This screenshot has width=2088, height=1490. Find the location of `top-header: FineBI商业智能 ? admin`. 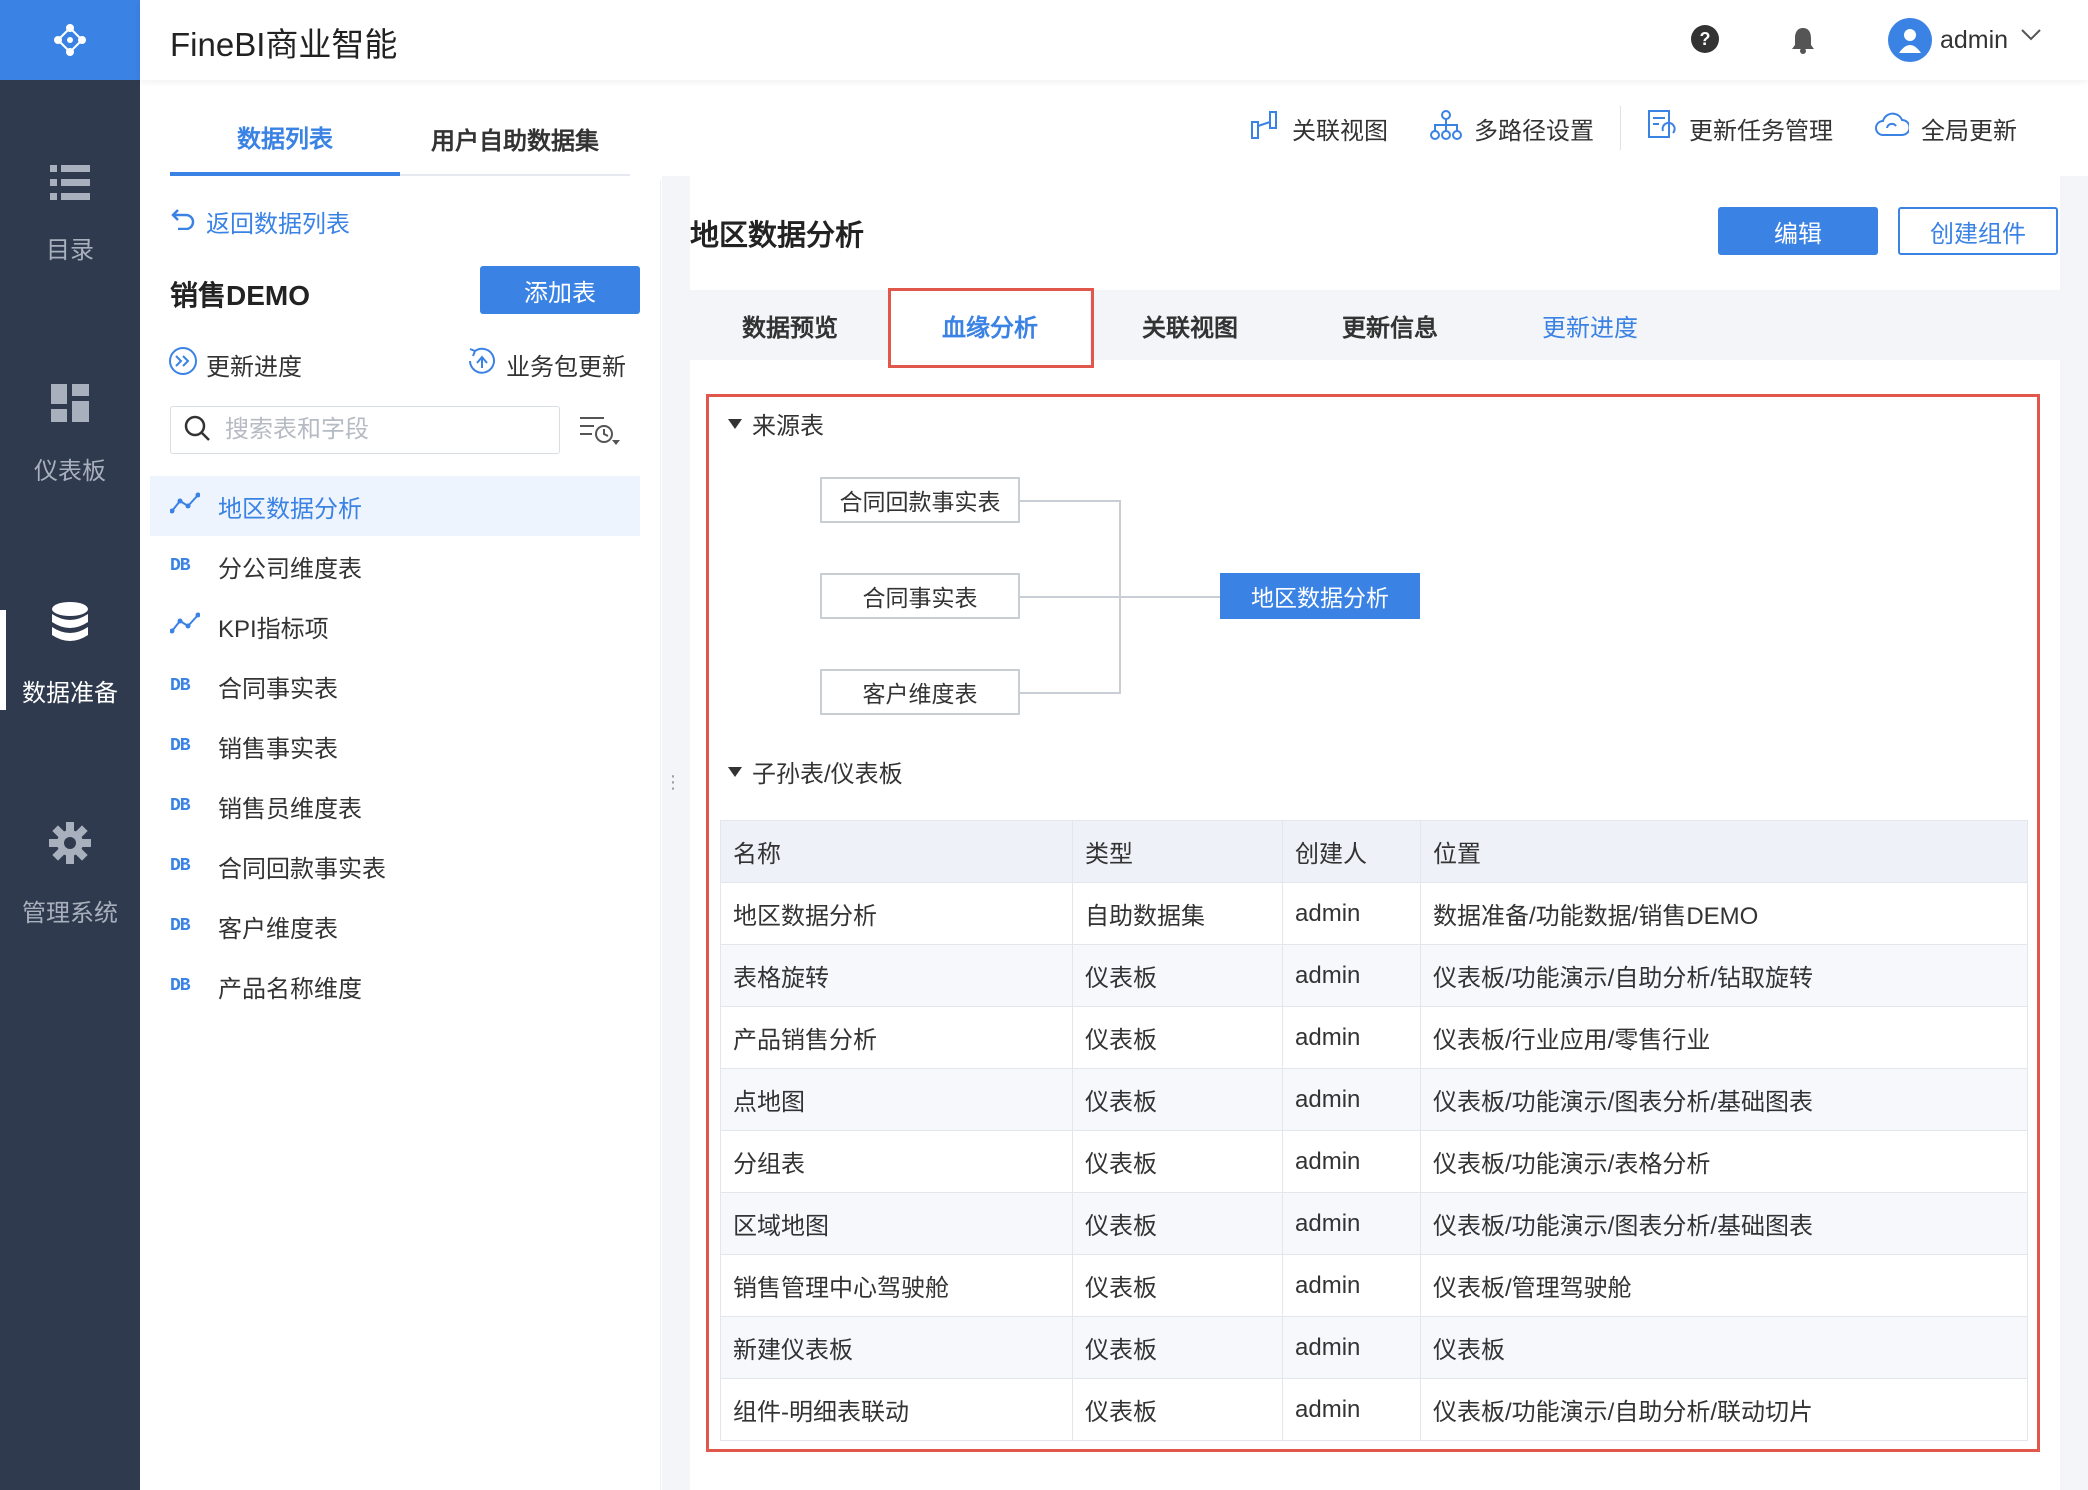

top-header: FineBI商业智能 ? admin is located at coordinates (1114, 40).